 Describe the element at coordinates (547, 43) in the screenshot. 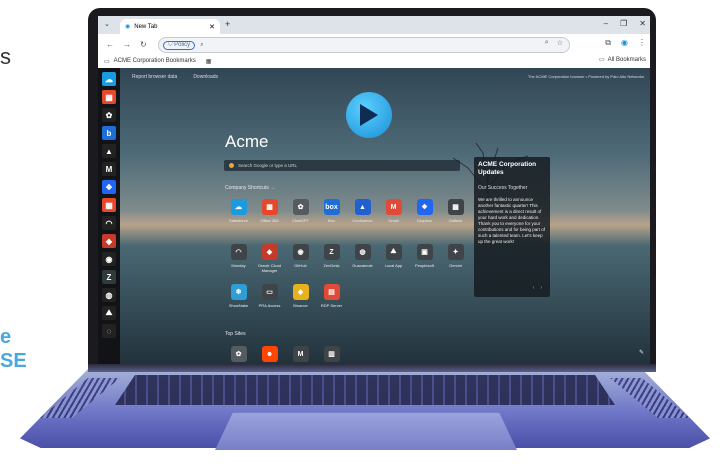

I see `zoom-icon: ⌕` at that location.